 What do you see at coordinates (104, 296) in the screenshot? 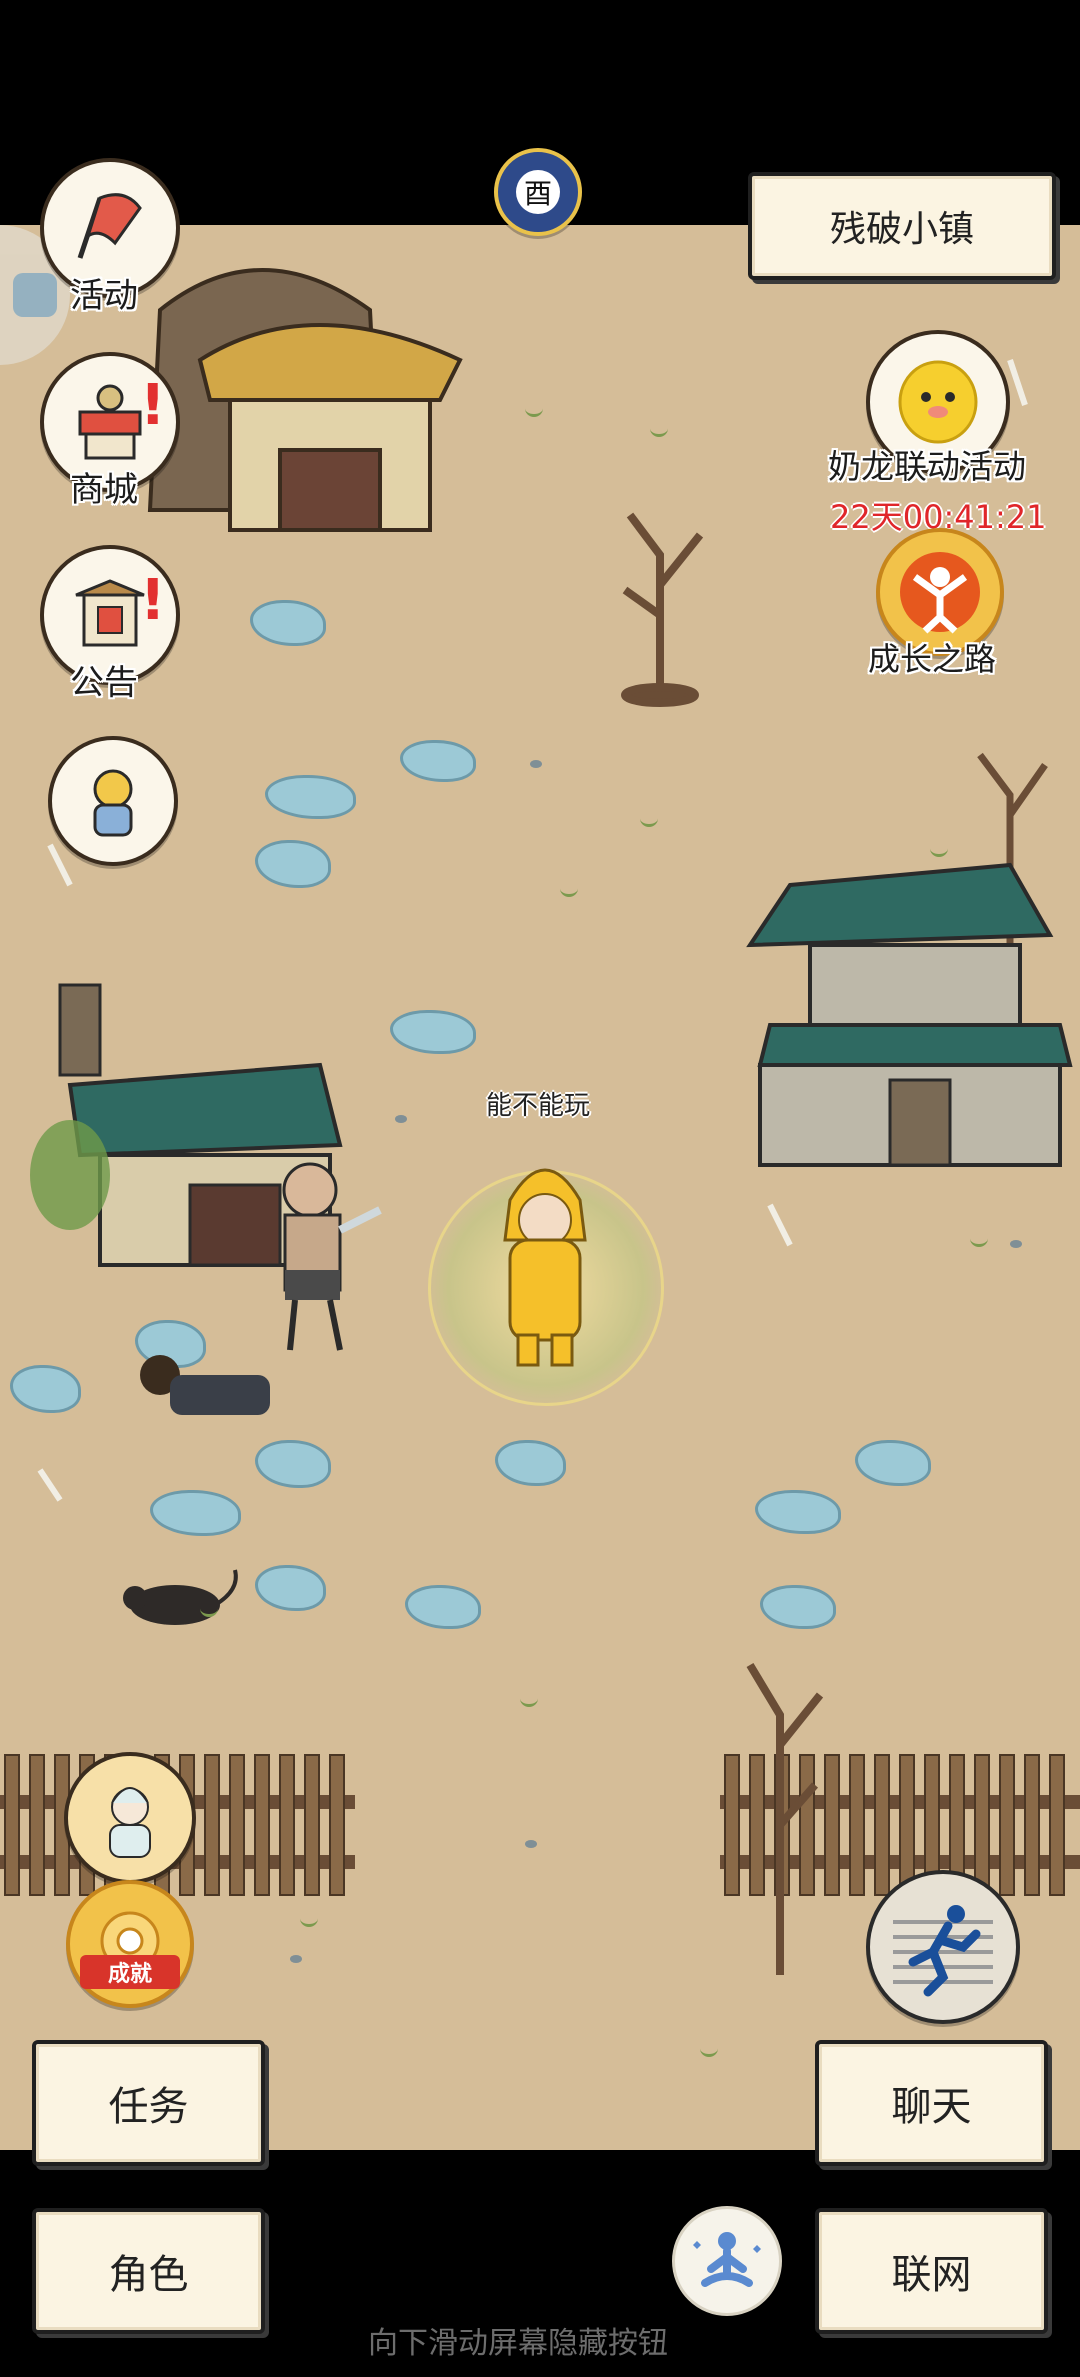
I see `events-label: 活动` at bounding box center [104, 296].